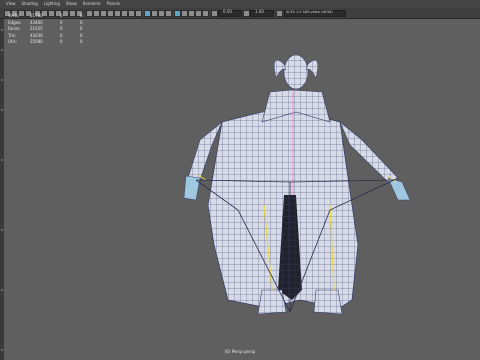 This screenshot has width=480, height=360. I want to click on hud-row: UVs: 25080 0 0, so click(54, 42).